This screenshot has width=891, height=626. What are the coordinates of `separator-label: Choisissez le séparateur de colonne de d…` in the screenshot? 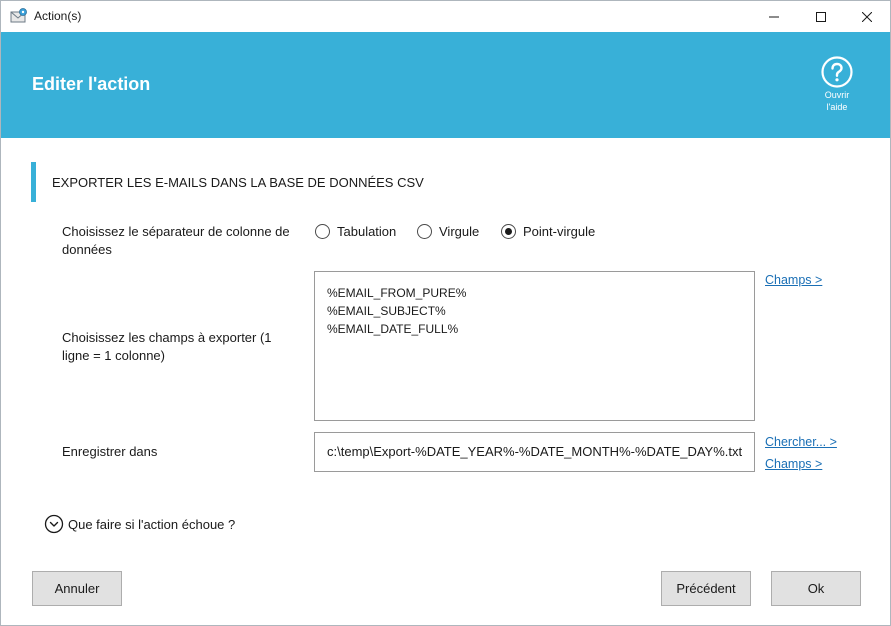 It's located at (176, 240).